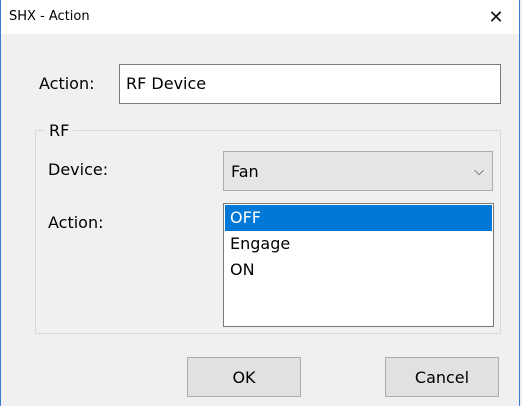 This screenshot has height=406, width=522. I want to click on rf-action-label: Action:, so click(76, 222).